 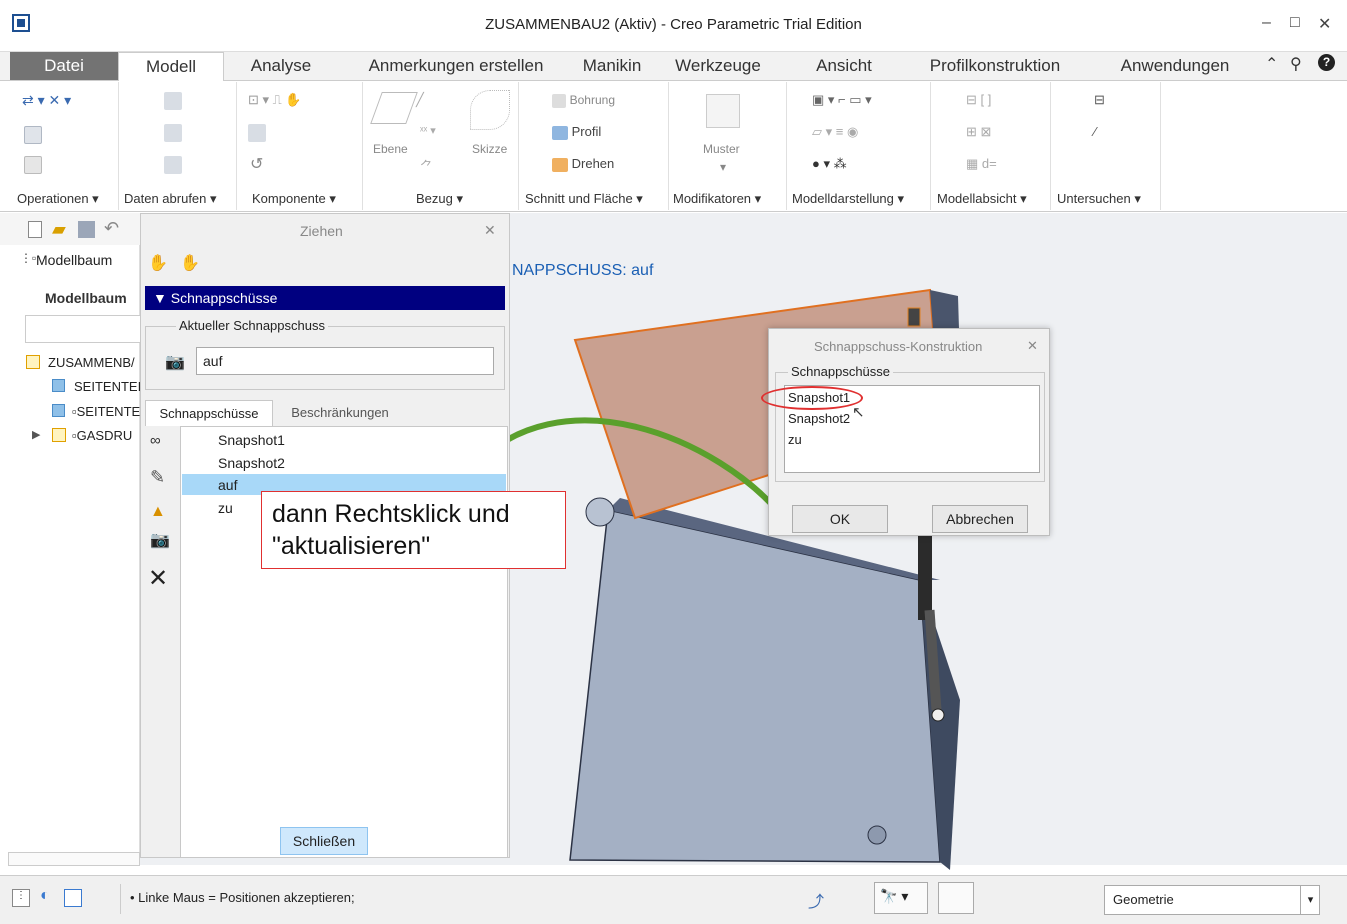 What do you see at coordinates (58, 385) in the screenshot?
I see `part-icon` at bounding box center [58, 385].